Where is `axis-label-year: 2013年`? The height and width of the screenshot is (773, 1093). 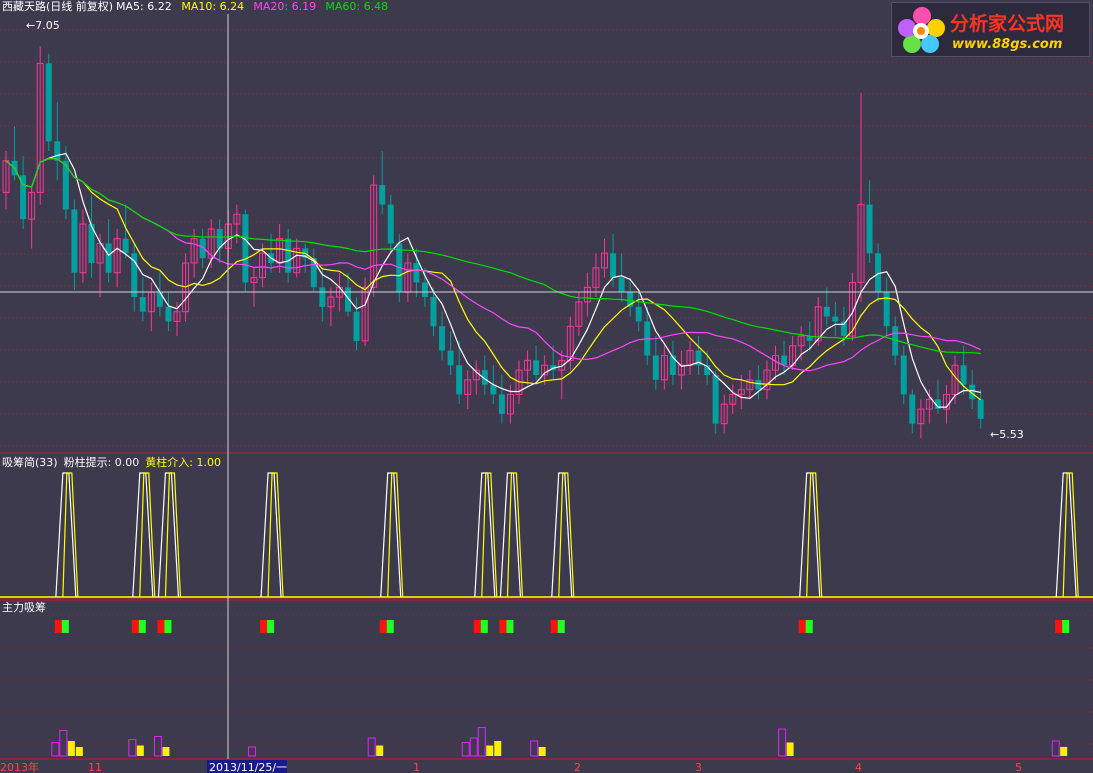 axis-label-year: 2013年 is located at coordinates (19, 766).